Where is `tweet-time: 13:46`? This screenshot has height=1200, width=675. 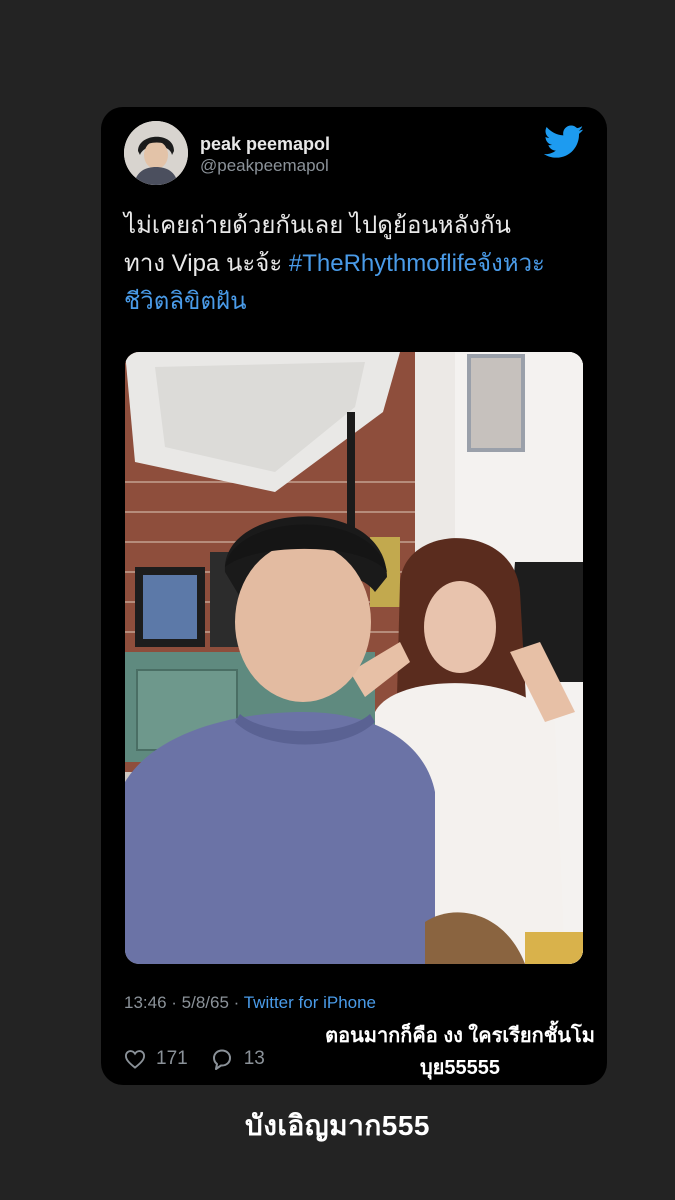 tweet-time: 13:46 is located at coordinates (145, 1002).